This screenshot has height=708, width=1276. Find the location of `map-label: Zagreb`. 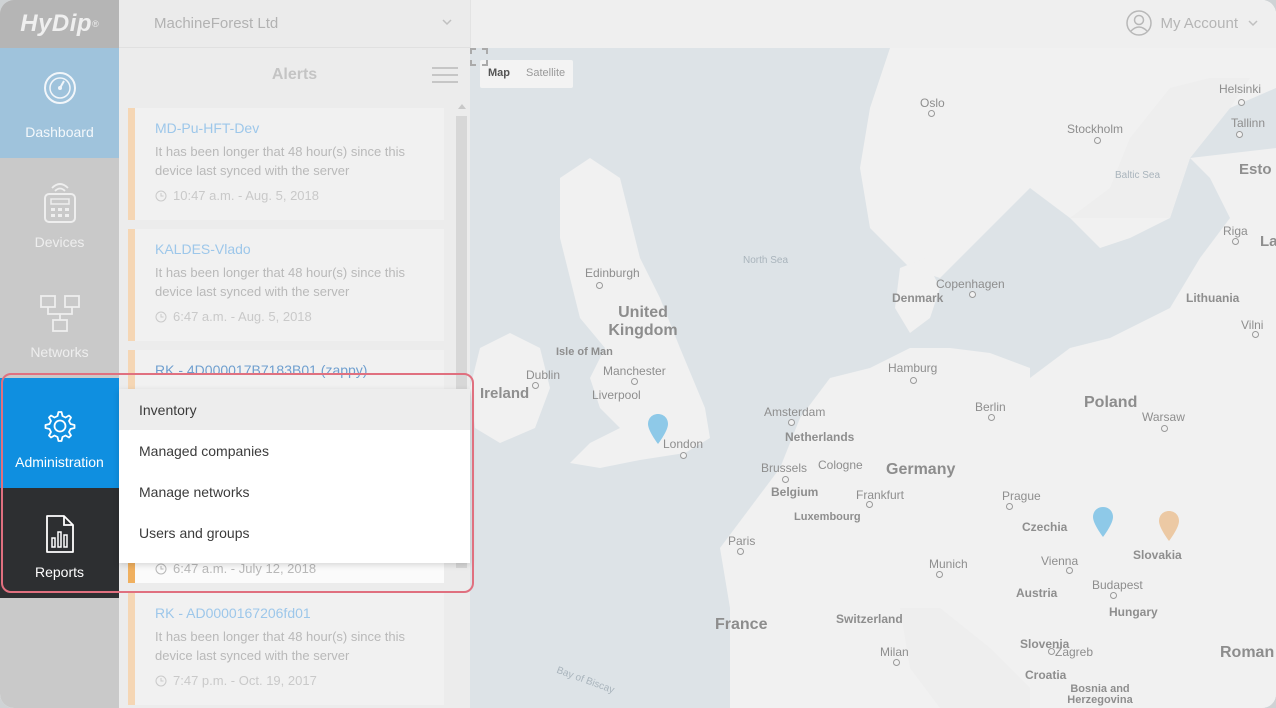

map-label: Zagreb is located at coordinates (1074, 652).